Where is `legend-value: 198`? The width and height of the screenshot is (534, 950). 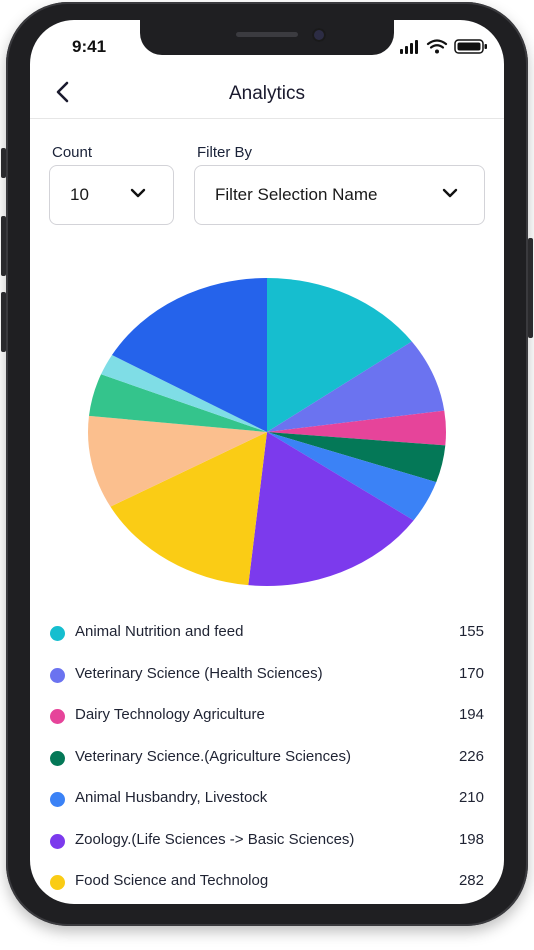
legend-value: 198 is located at coordinates (471, 839).